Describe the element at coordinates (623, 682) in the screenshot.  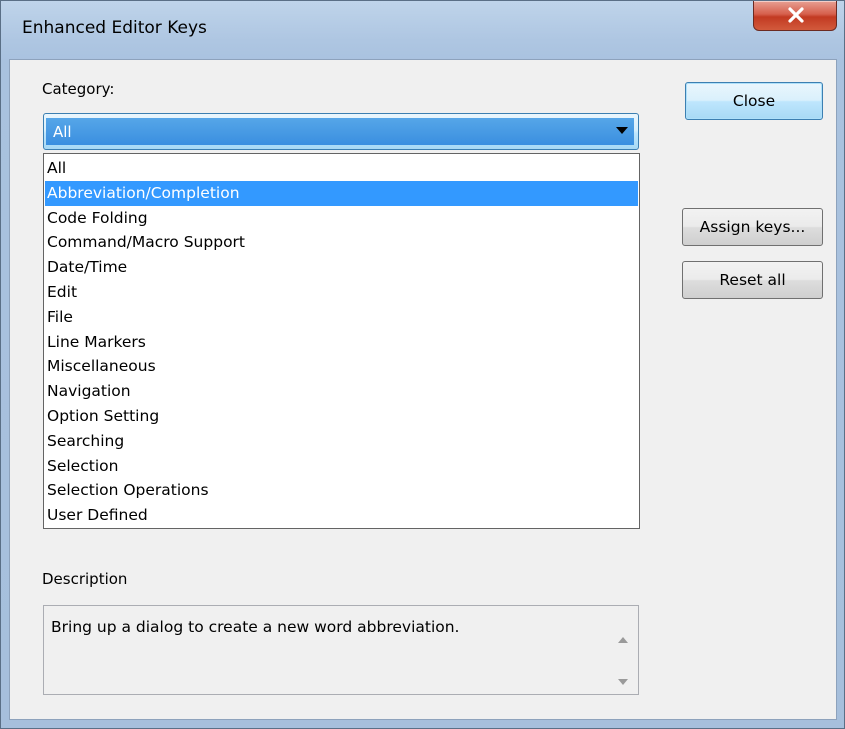
I see `scroll-down-arrow-icon` at that location.